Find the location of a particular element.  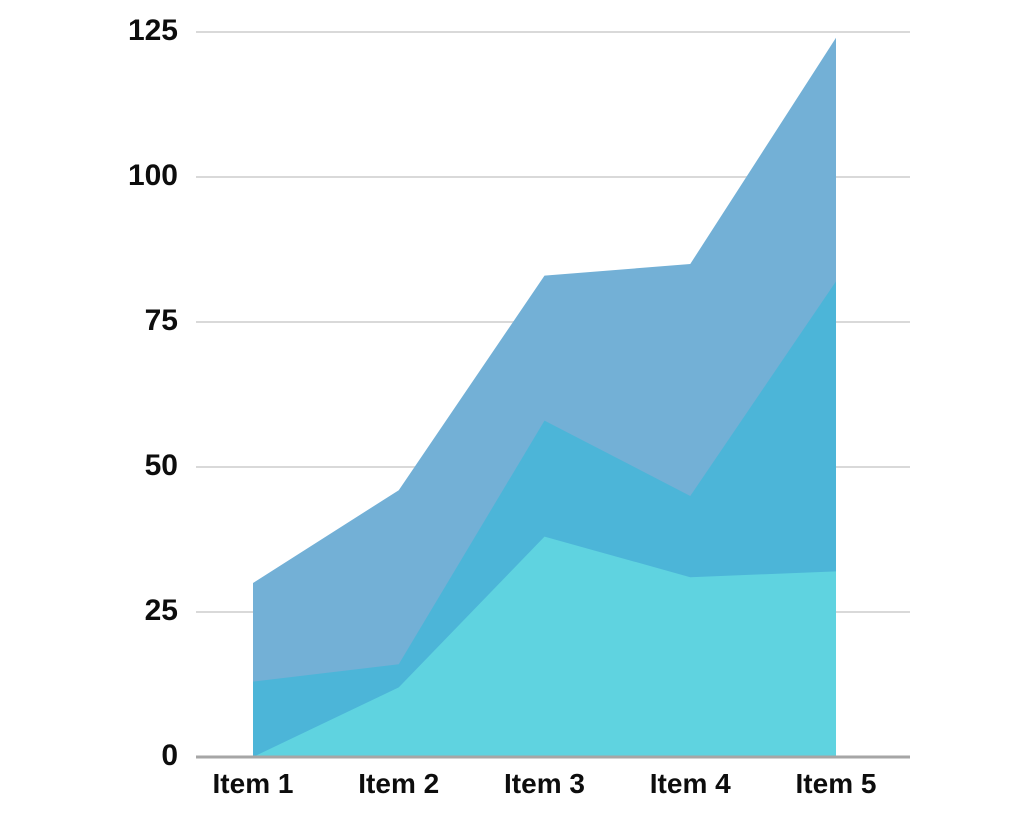

x-axis-tick-label-3: Item 3 is located at coordinates (544, 783).